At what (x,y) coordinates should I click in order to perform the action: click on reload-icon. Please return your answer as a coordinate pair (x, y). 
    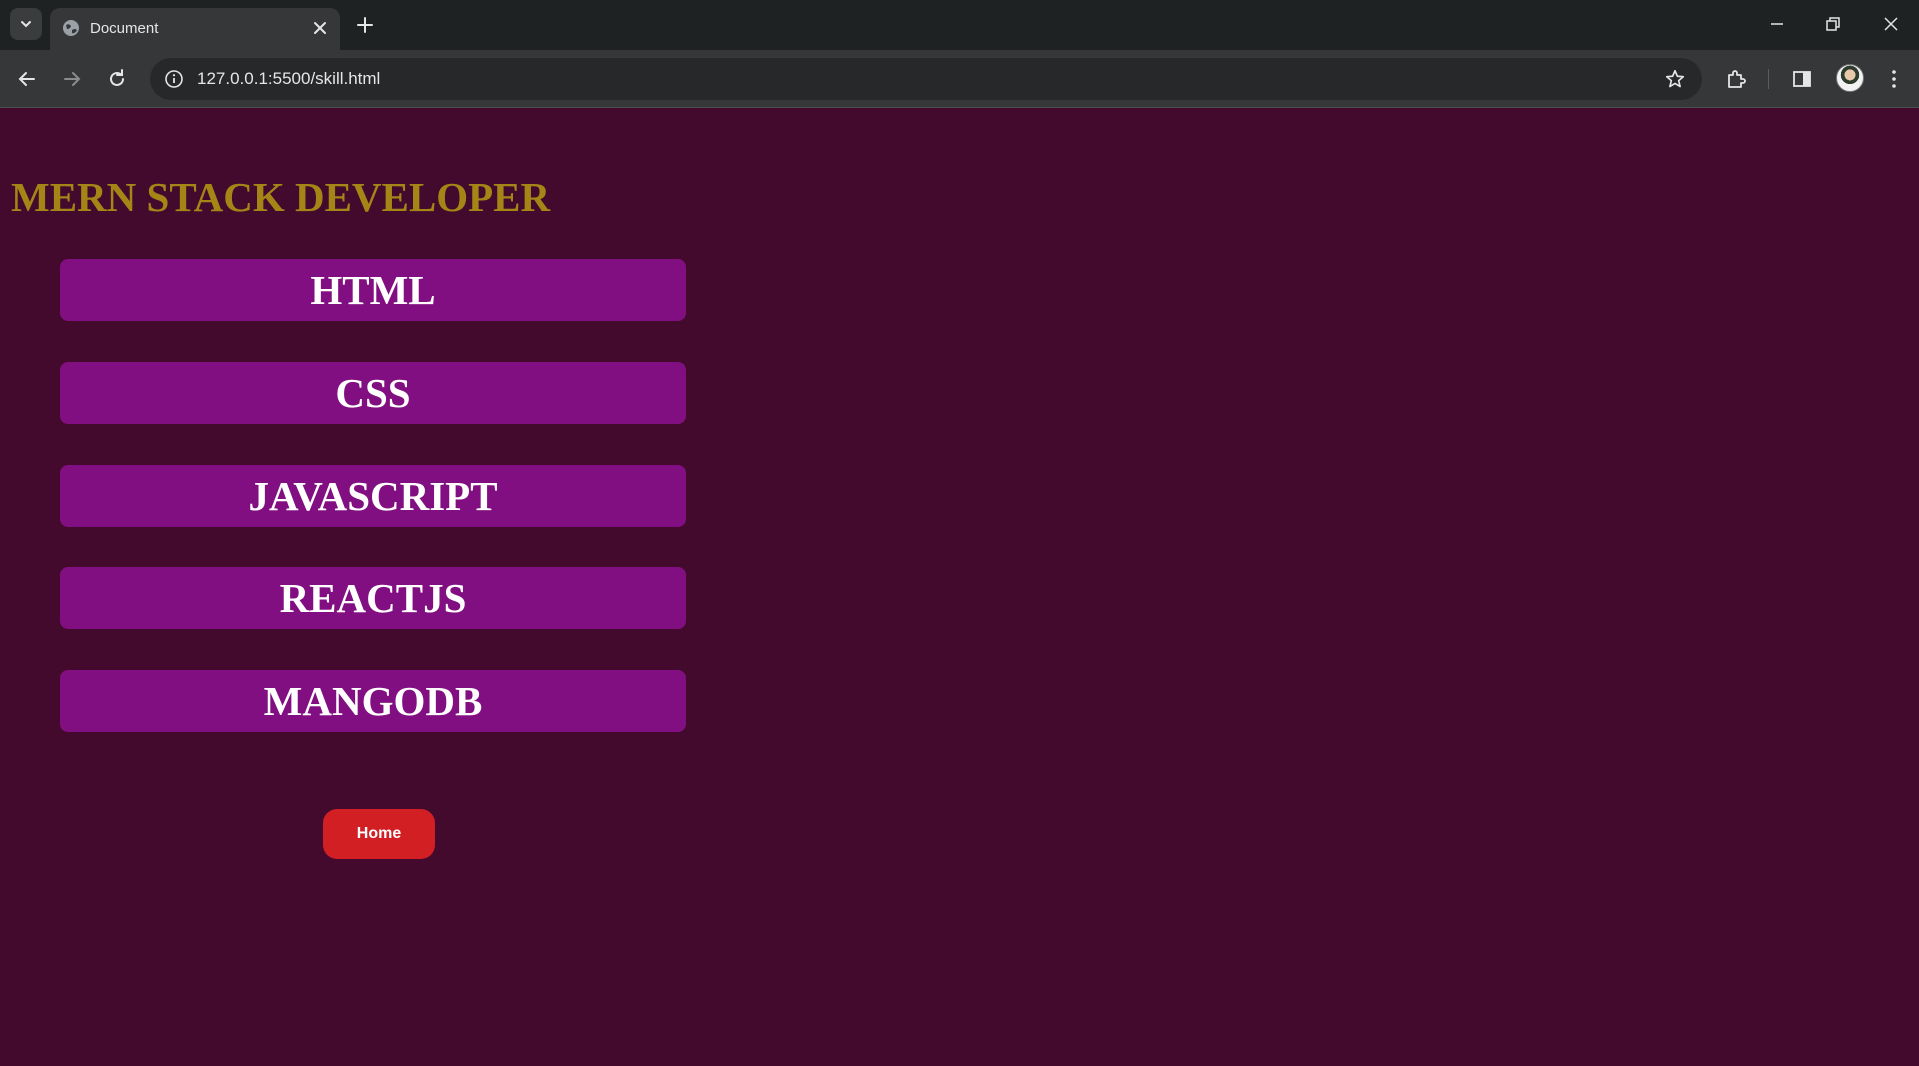
    Looking at the image, I should click on (117, 79).